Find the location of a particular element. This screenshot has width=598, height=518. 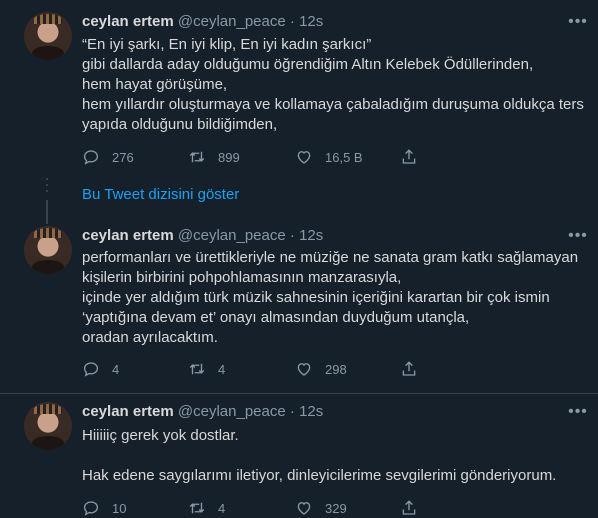

tweet-actions: 276 899 16,5 B is located at coordinates (297, 157).